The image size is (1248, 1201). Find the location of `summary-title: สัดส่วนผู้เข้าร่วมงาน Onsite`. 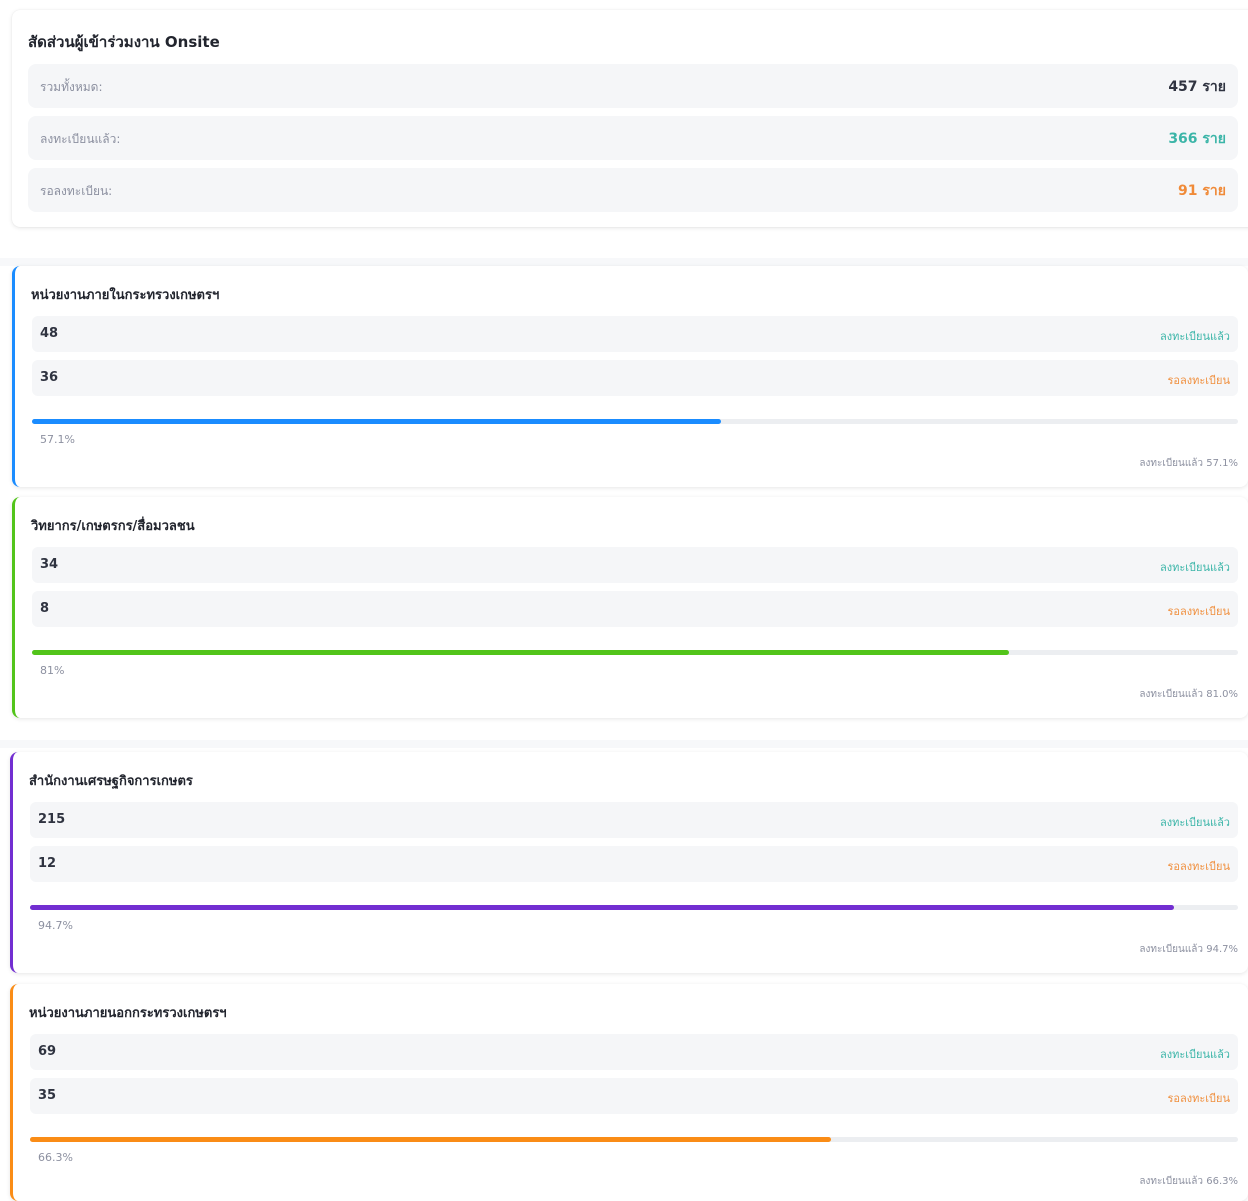

summary-title: สัดส่วนผู้เข้าร่วมงาน Onsite is located at coordinates (124, 42).